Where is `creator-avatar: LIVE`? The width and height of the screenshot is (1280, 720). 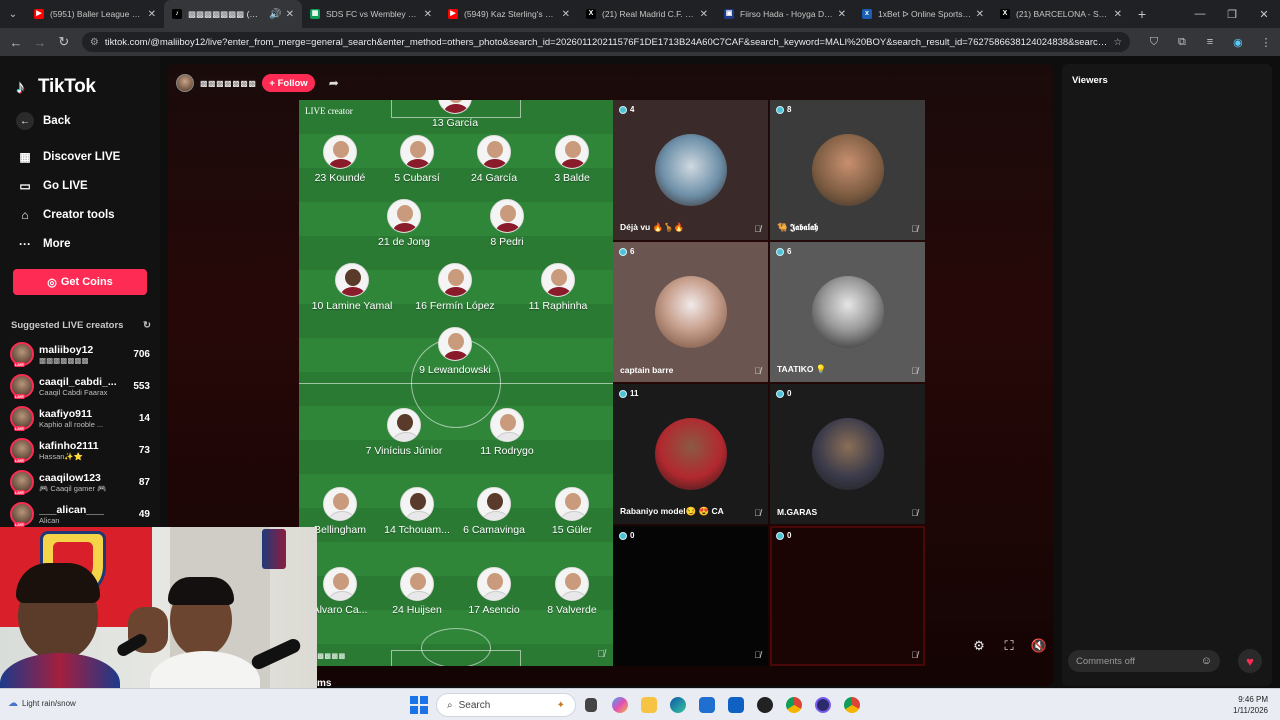 creator-avatar: LIVE is located at coordinates (22, 514).